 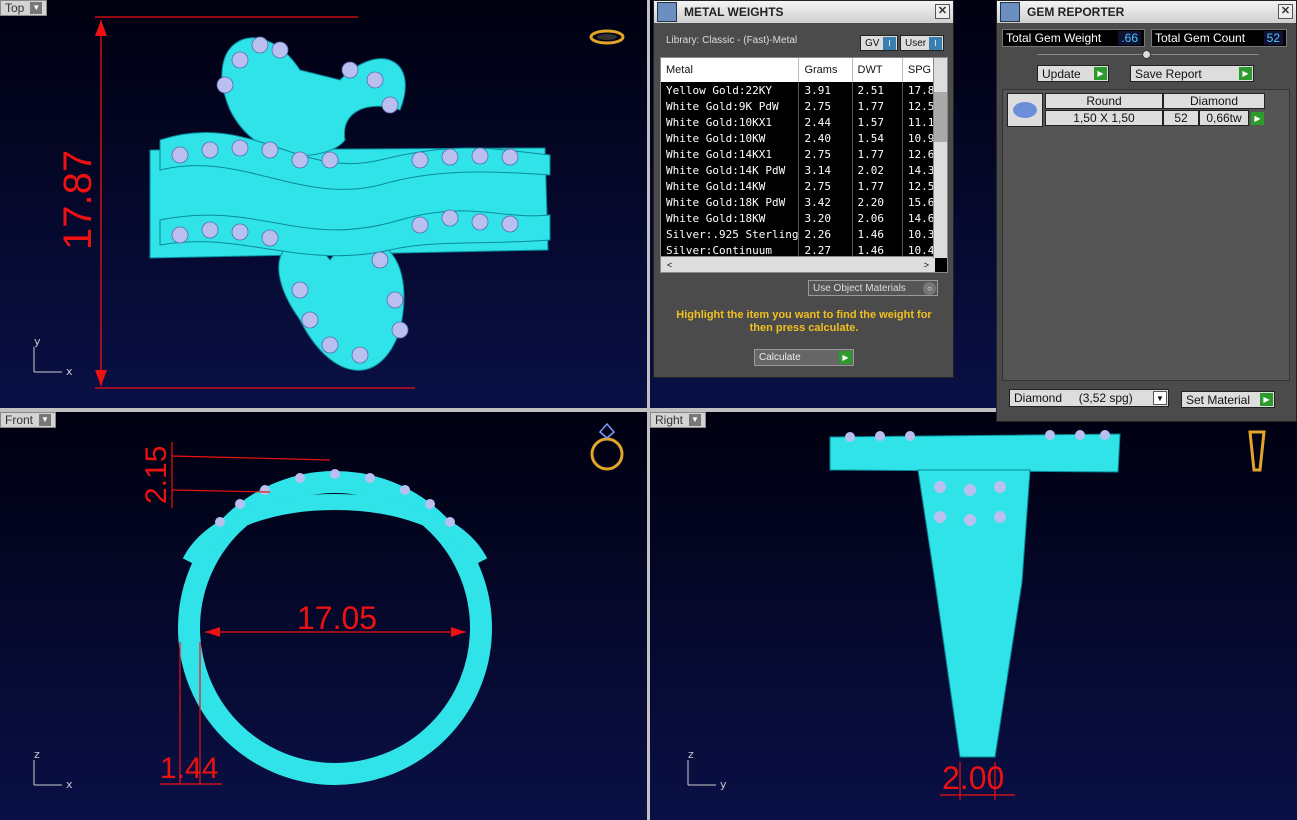 What do you see at coordinates (877, 122) in the screenshot?
I see `table-cell: 1.57` at bounding box center [877, 122].